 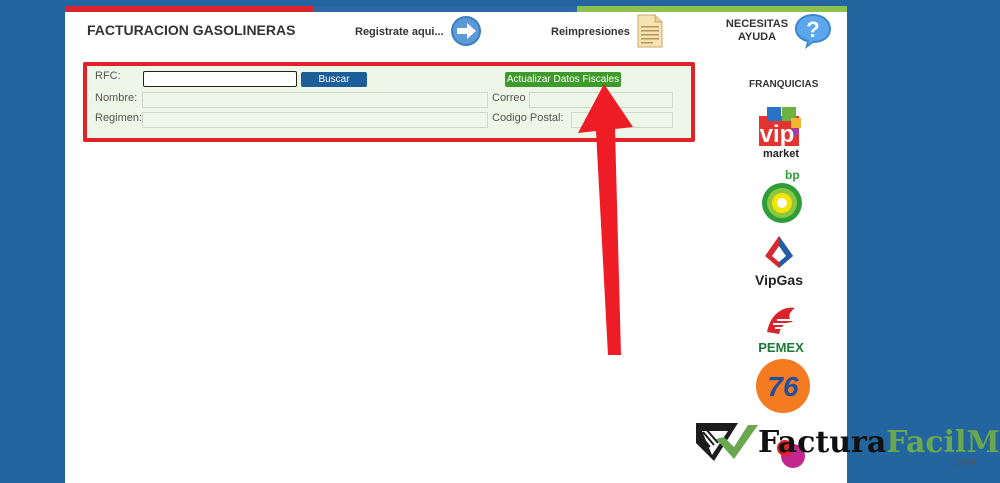 I want to click on help-link: NECESITAS AYUDA, so click(x=757, y=31).